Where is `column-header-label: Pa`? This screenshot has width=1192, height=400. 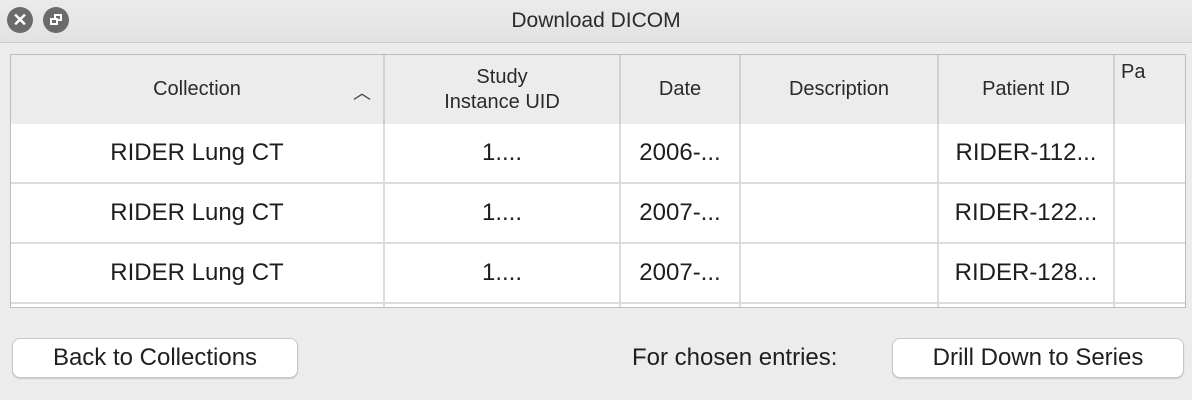 column-header-label: Pa is located at coordinates (1133, 72).